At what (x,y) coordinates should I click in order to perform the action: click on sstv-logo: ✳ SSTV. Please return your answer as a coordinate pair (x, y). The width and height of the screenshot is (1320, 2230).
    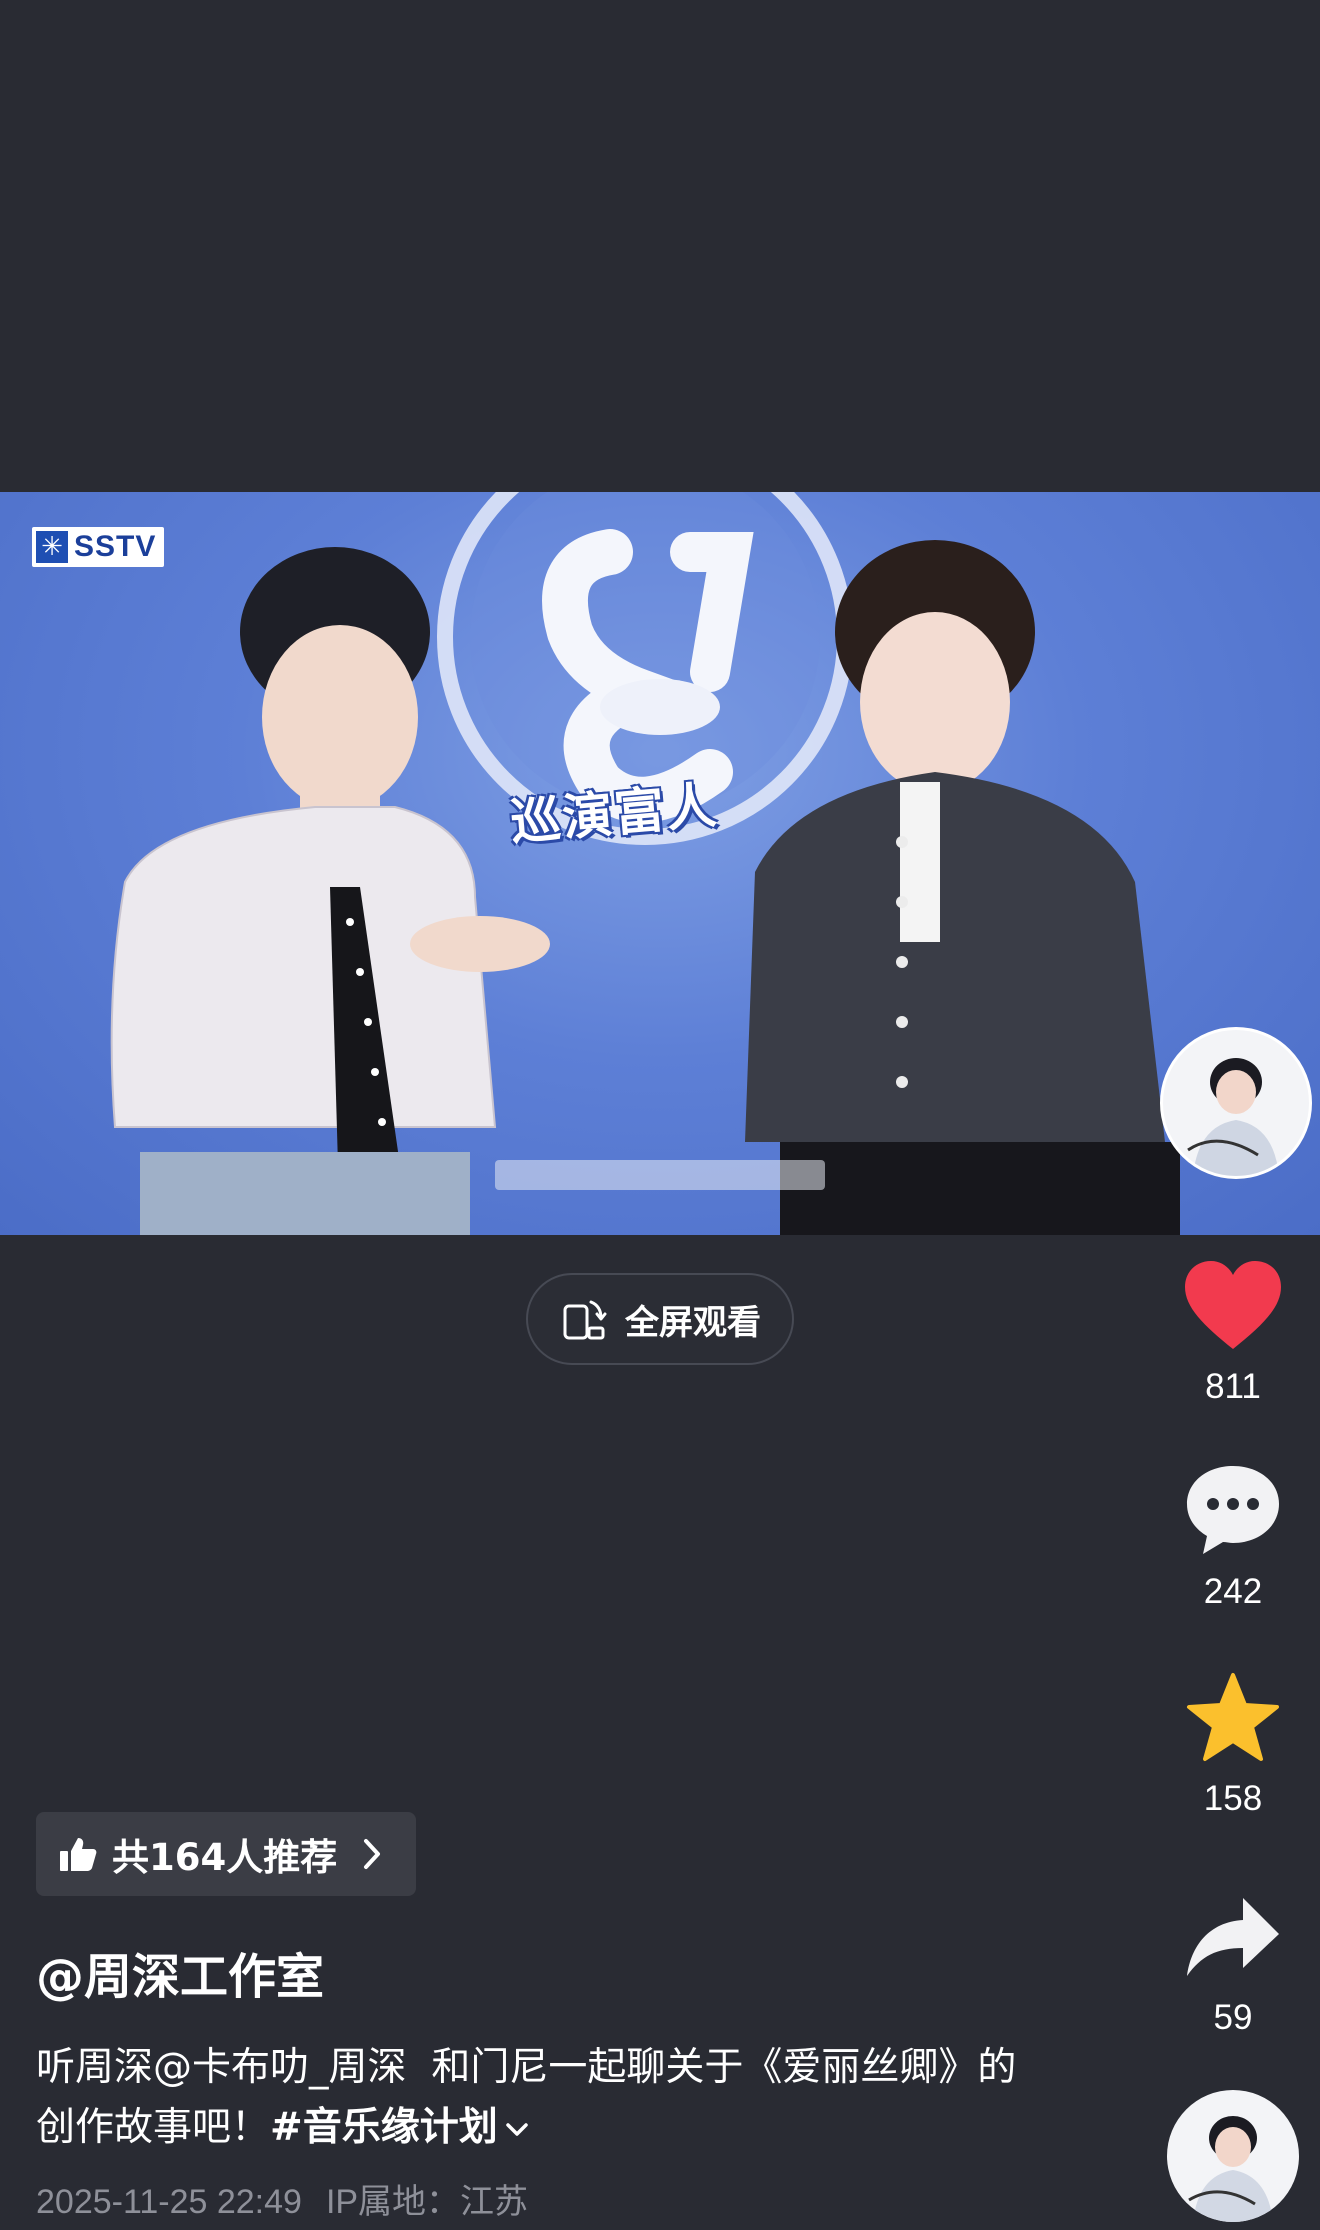
    Looking at the image, I should click on (98, 547).